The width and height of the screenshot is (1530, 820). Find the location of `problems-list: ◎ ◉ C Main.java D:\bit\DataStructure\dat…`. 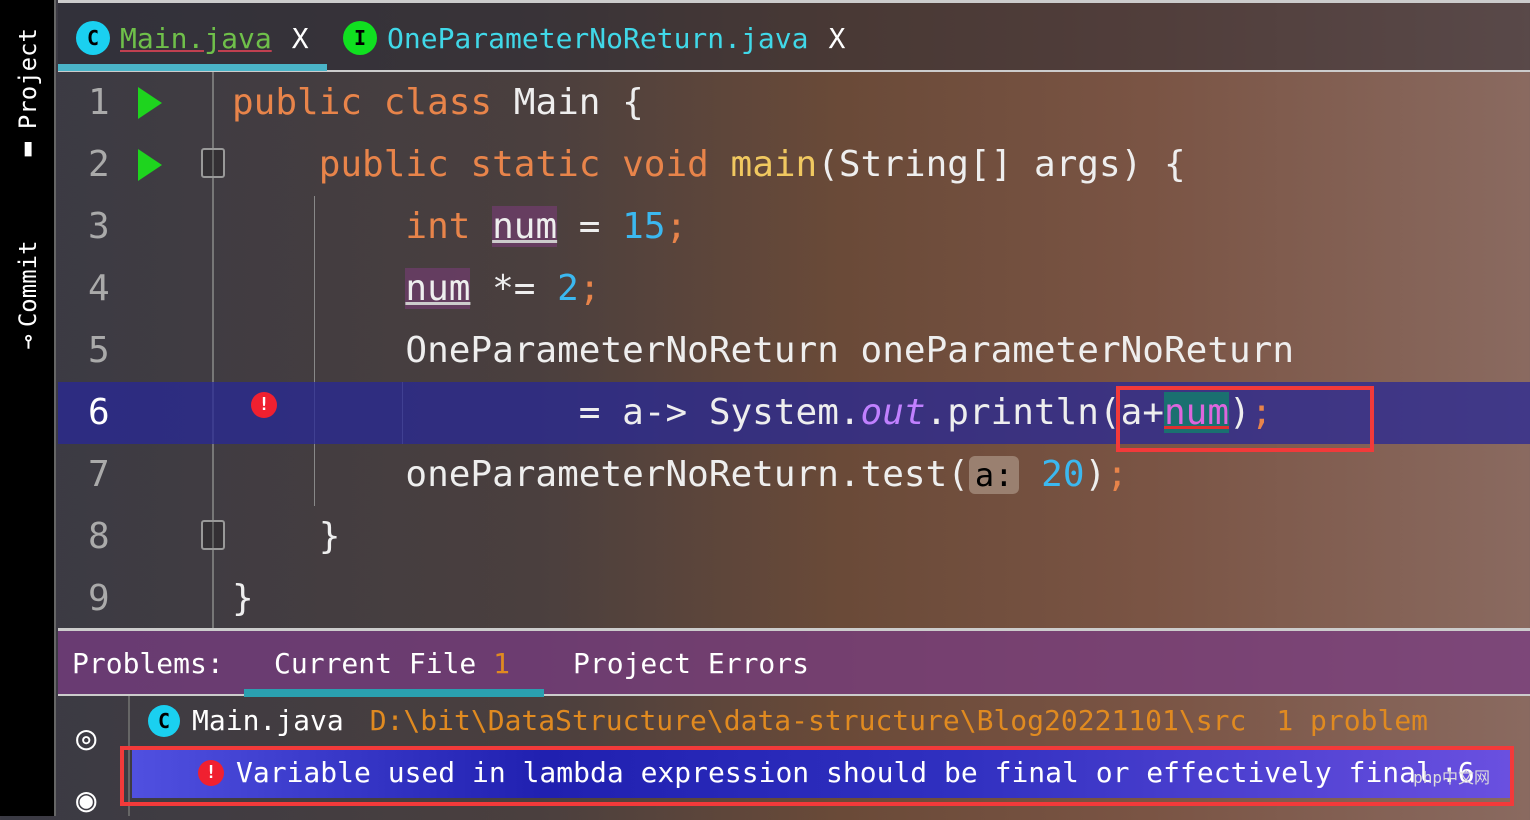

problems-list: ◎ ◉ C Main.java D:\bit\DataStructure\dat… is located at coordinates (794, 758).